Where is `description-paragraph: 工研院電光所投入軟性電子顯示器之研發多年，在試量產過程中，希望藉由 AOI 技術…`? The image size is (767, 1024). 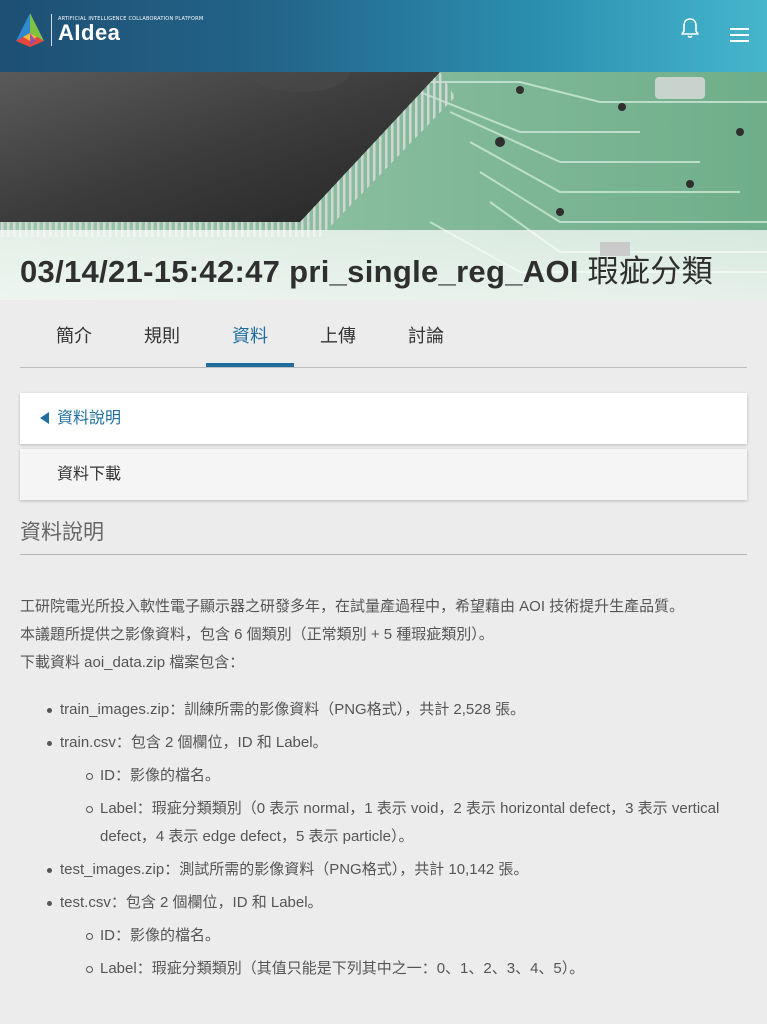
description-paragraph: 工研院電光所投入軟性電子顯示器之研發多年，在試量產過程中，希望藉由 AOI 技術… is located at coordinates (352, 606).